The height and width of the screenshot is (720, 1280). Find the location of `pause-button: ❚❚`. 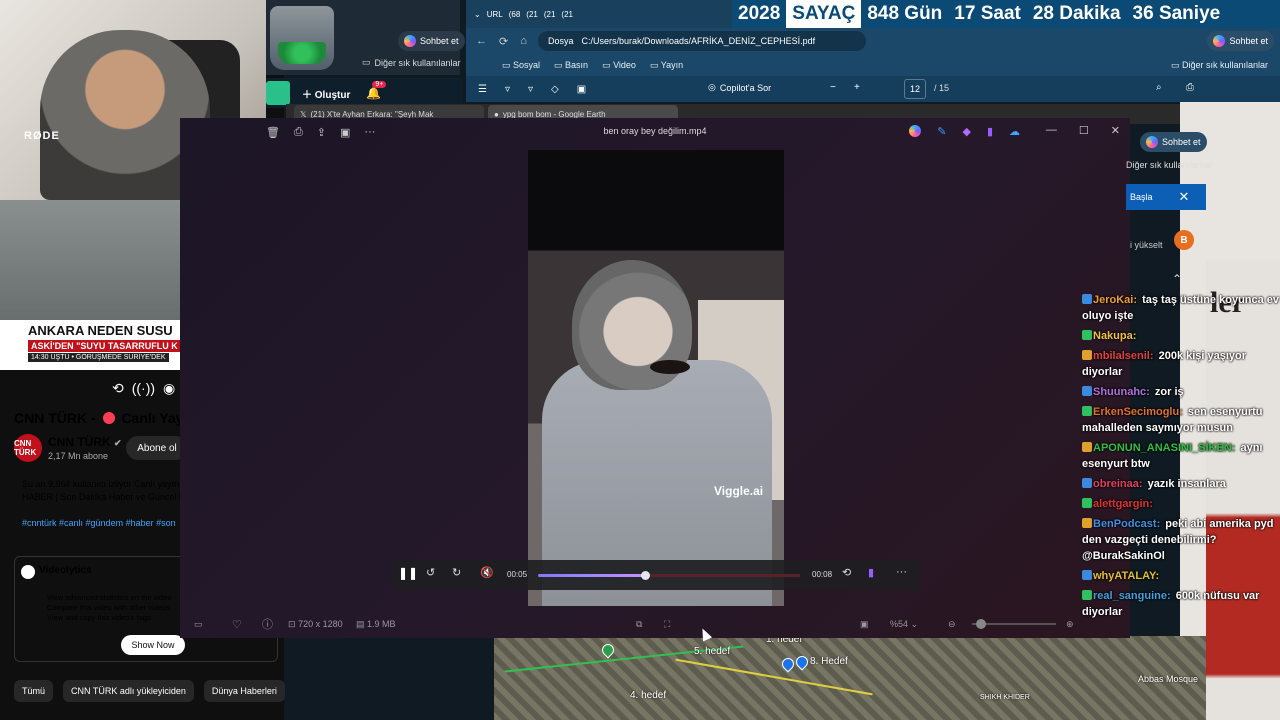

pause-button: ❚❚ is located at coordinates (408, 573).